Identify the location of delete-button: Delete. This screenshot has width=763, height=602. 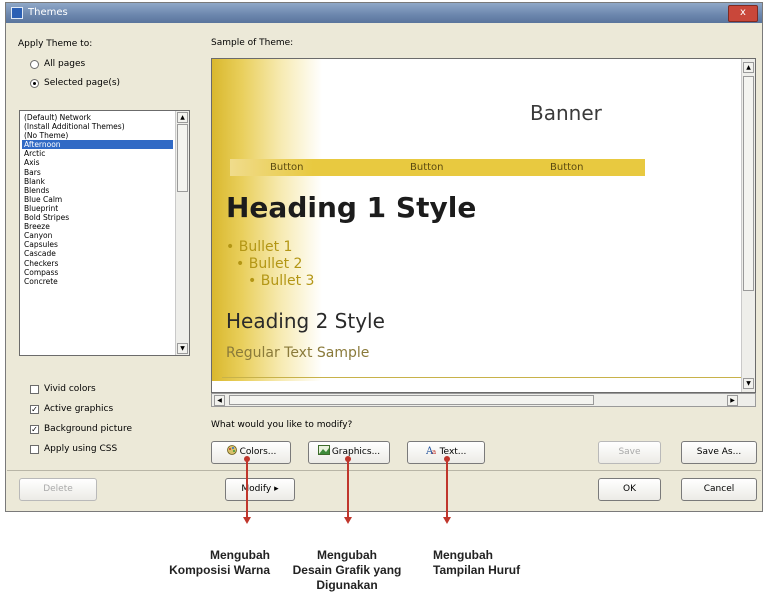
(58, 489).